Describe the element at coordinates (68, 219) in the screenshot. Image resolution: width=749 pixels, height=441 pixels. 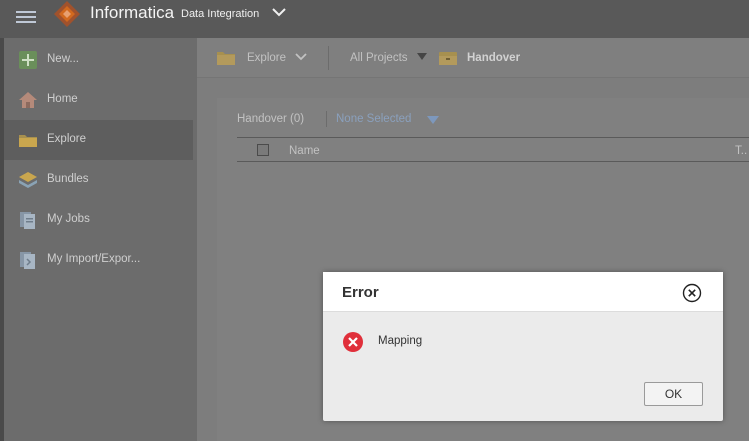
I see `sidebar-item-label: My Jobs` at that location.